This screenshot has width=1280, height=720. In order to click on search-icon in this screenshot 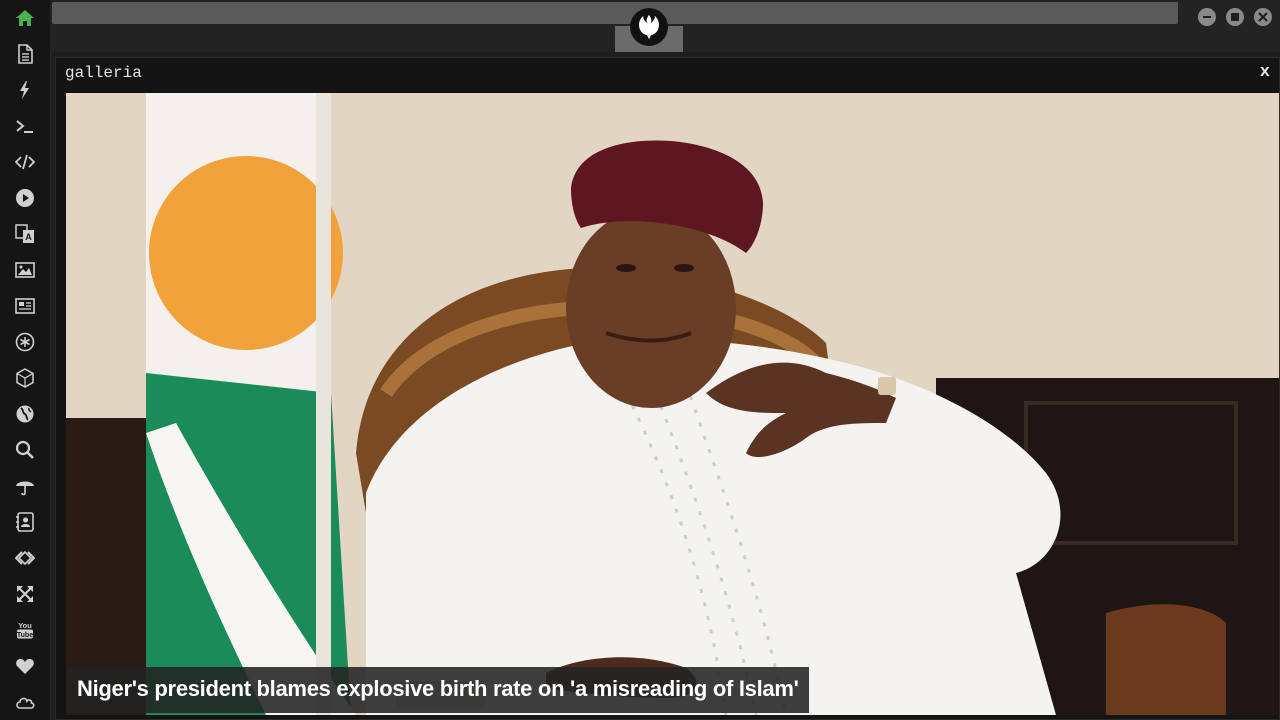, I will do `click(25, 450)`.